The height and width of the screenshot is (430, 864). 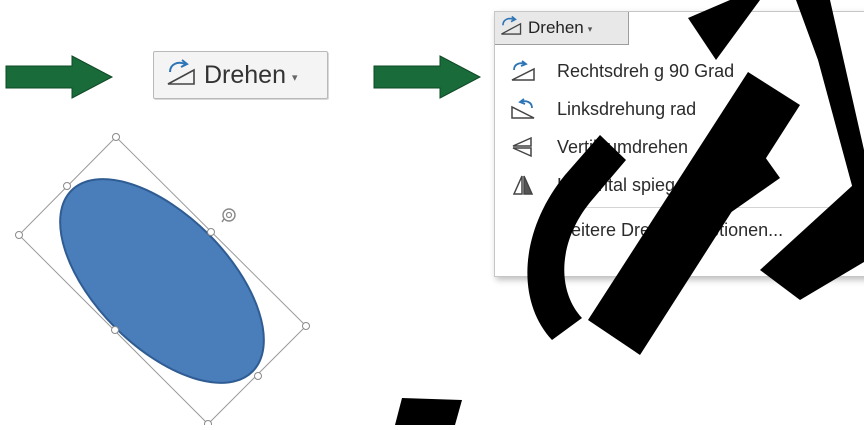 I want to click on rotation-handle-icon, so click(x=228, y=215).